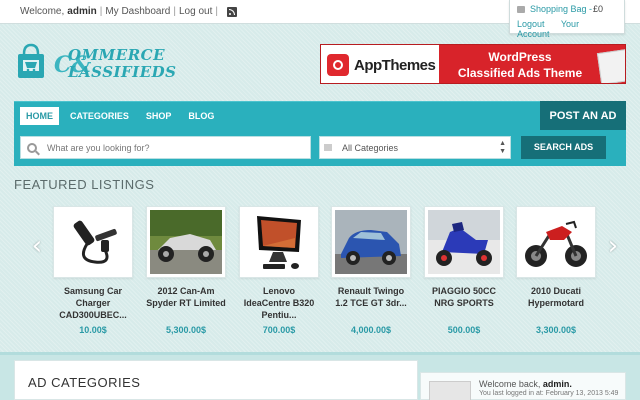 The image size is (640, 400). What do you see at coordinates (37, 246) in the screenshot?
I see `carousel-prev-icon: ‹` at bounding box center [37, 246].